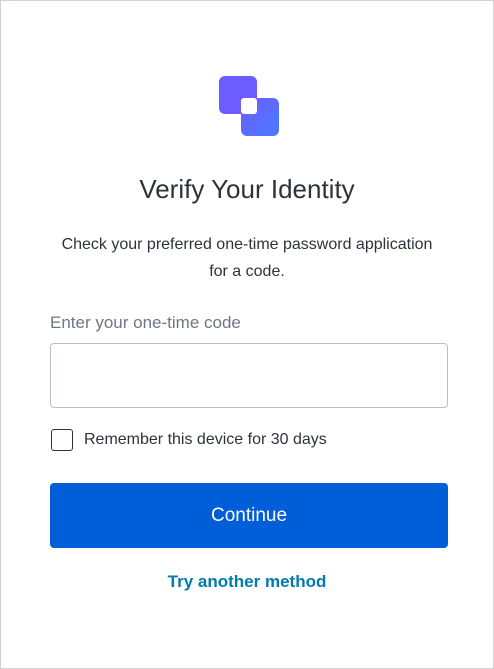 The image size is (494, 669). What do you see at coordinates (62, 440) in the screenshot?
I see `remember-device-checkbox` at bounding box center [62, 440].